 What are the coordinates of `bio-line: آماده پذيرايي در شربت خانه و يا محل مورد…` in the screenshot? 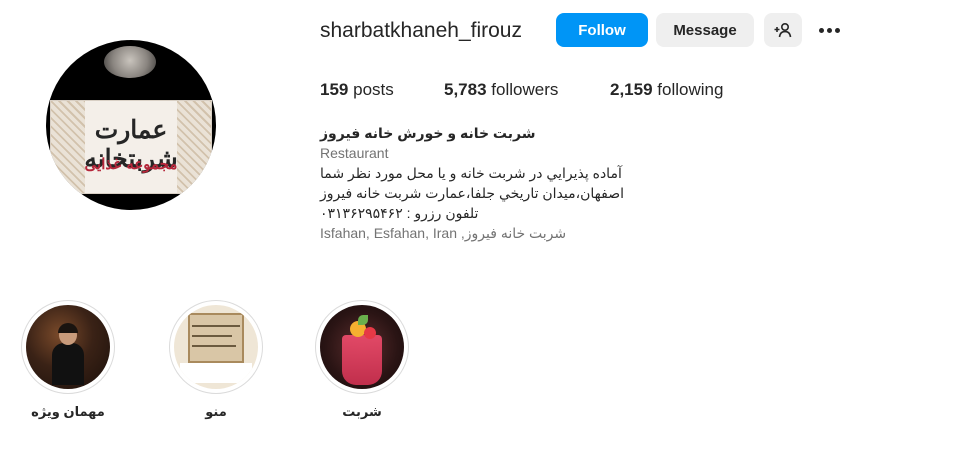 It's located at (471, 173).